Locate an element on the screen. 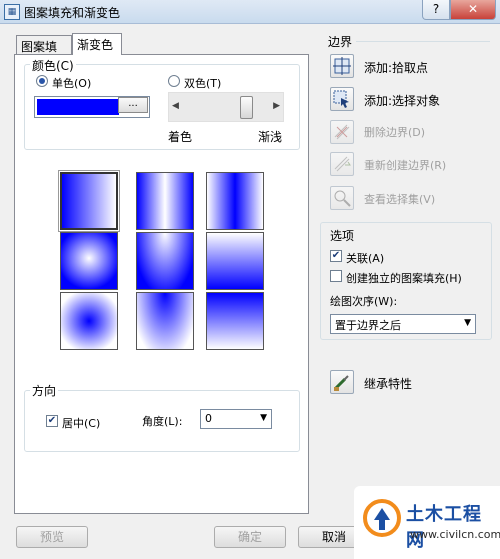 The height and width of the screenshot is (559, 500). one-color-label: 单色(O) is located at coordinates (72, 83).